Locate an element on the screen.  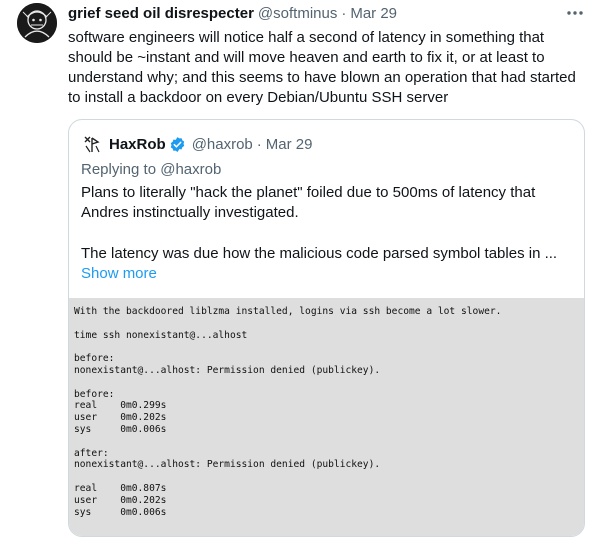
author-handle: @softminus is located at coordinates (297, 13).